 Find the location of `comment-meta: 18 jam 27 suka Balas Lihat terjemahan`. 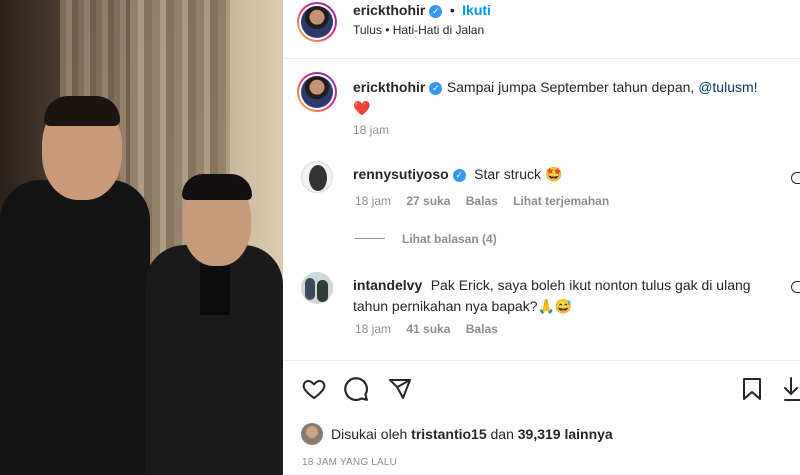

comment-meta: 18 jam 27 suka Balas Lihat terjemahan is located at coordinates (488, 201).